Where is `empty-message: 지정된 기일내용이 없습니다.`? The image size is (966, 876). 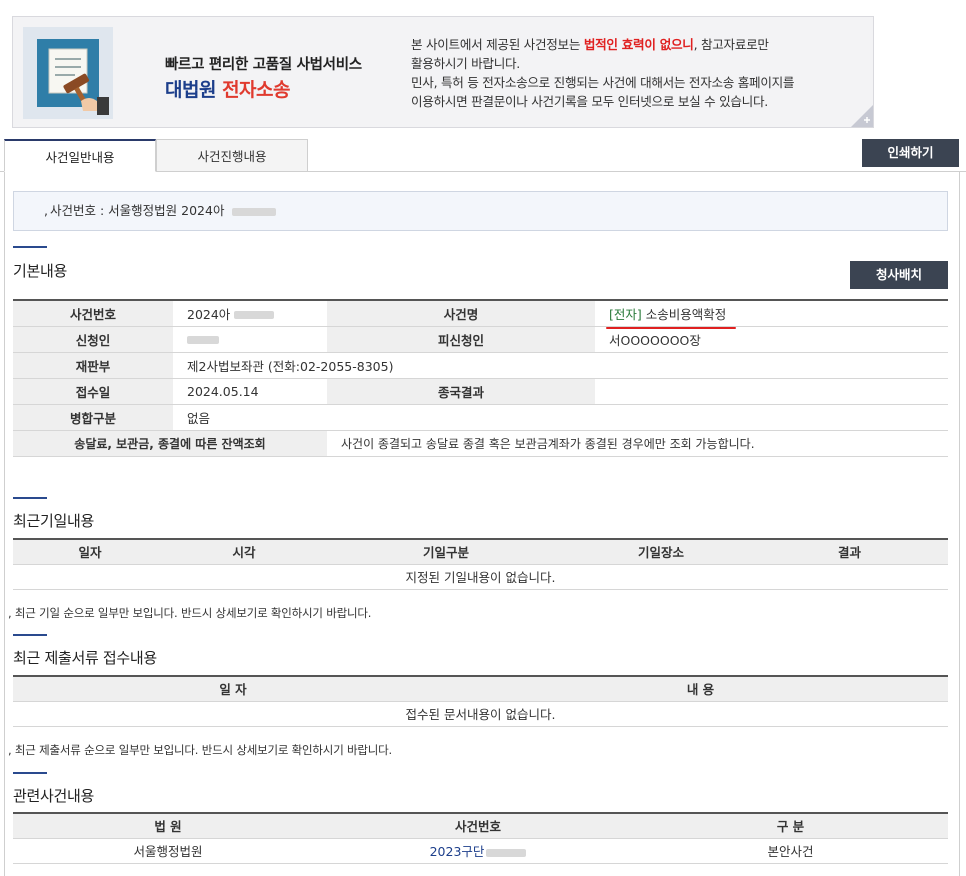 empty-message: 지정된 기일내용이 없습니다. is located at coordinates (480, 577).